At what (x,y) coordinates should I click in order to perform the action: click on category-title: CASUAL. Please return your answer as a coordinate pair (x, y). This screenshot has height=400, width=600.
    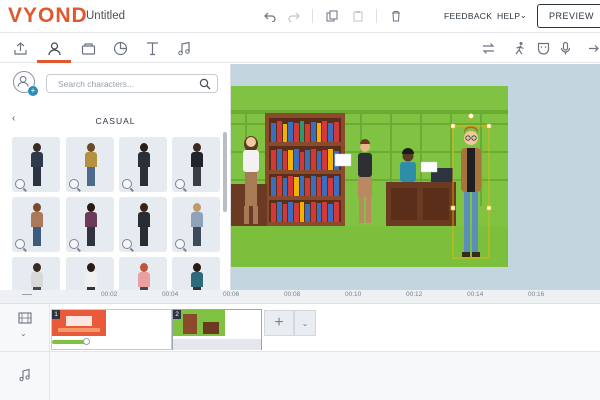
    Looking at the image, I should click on (115, 121).